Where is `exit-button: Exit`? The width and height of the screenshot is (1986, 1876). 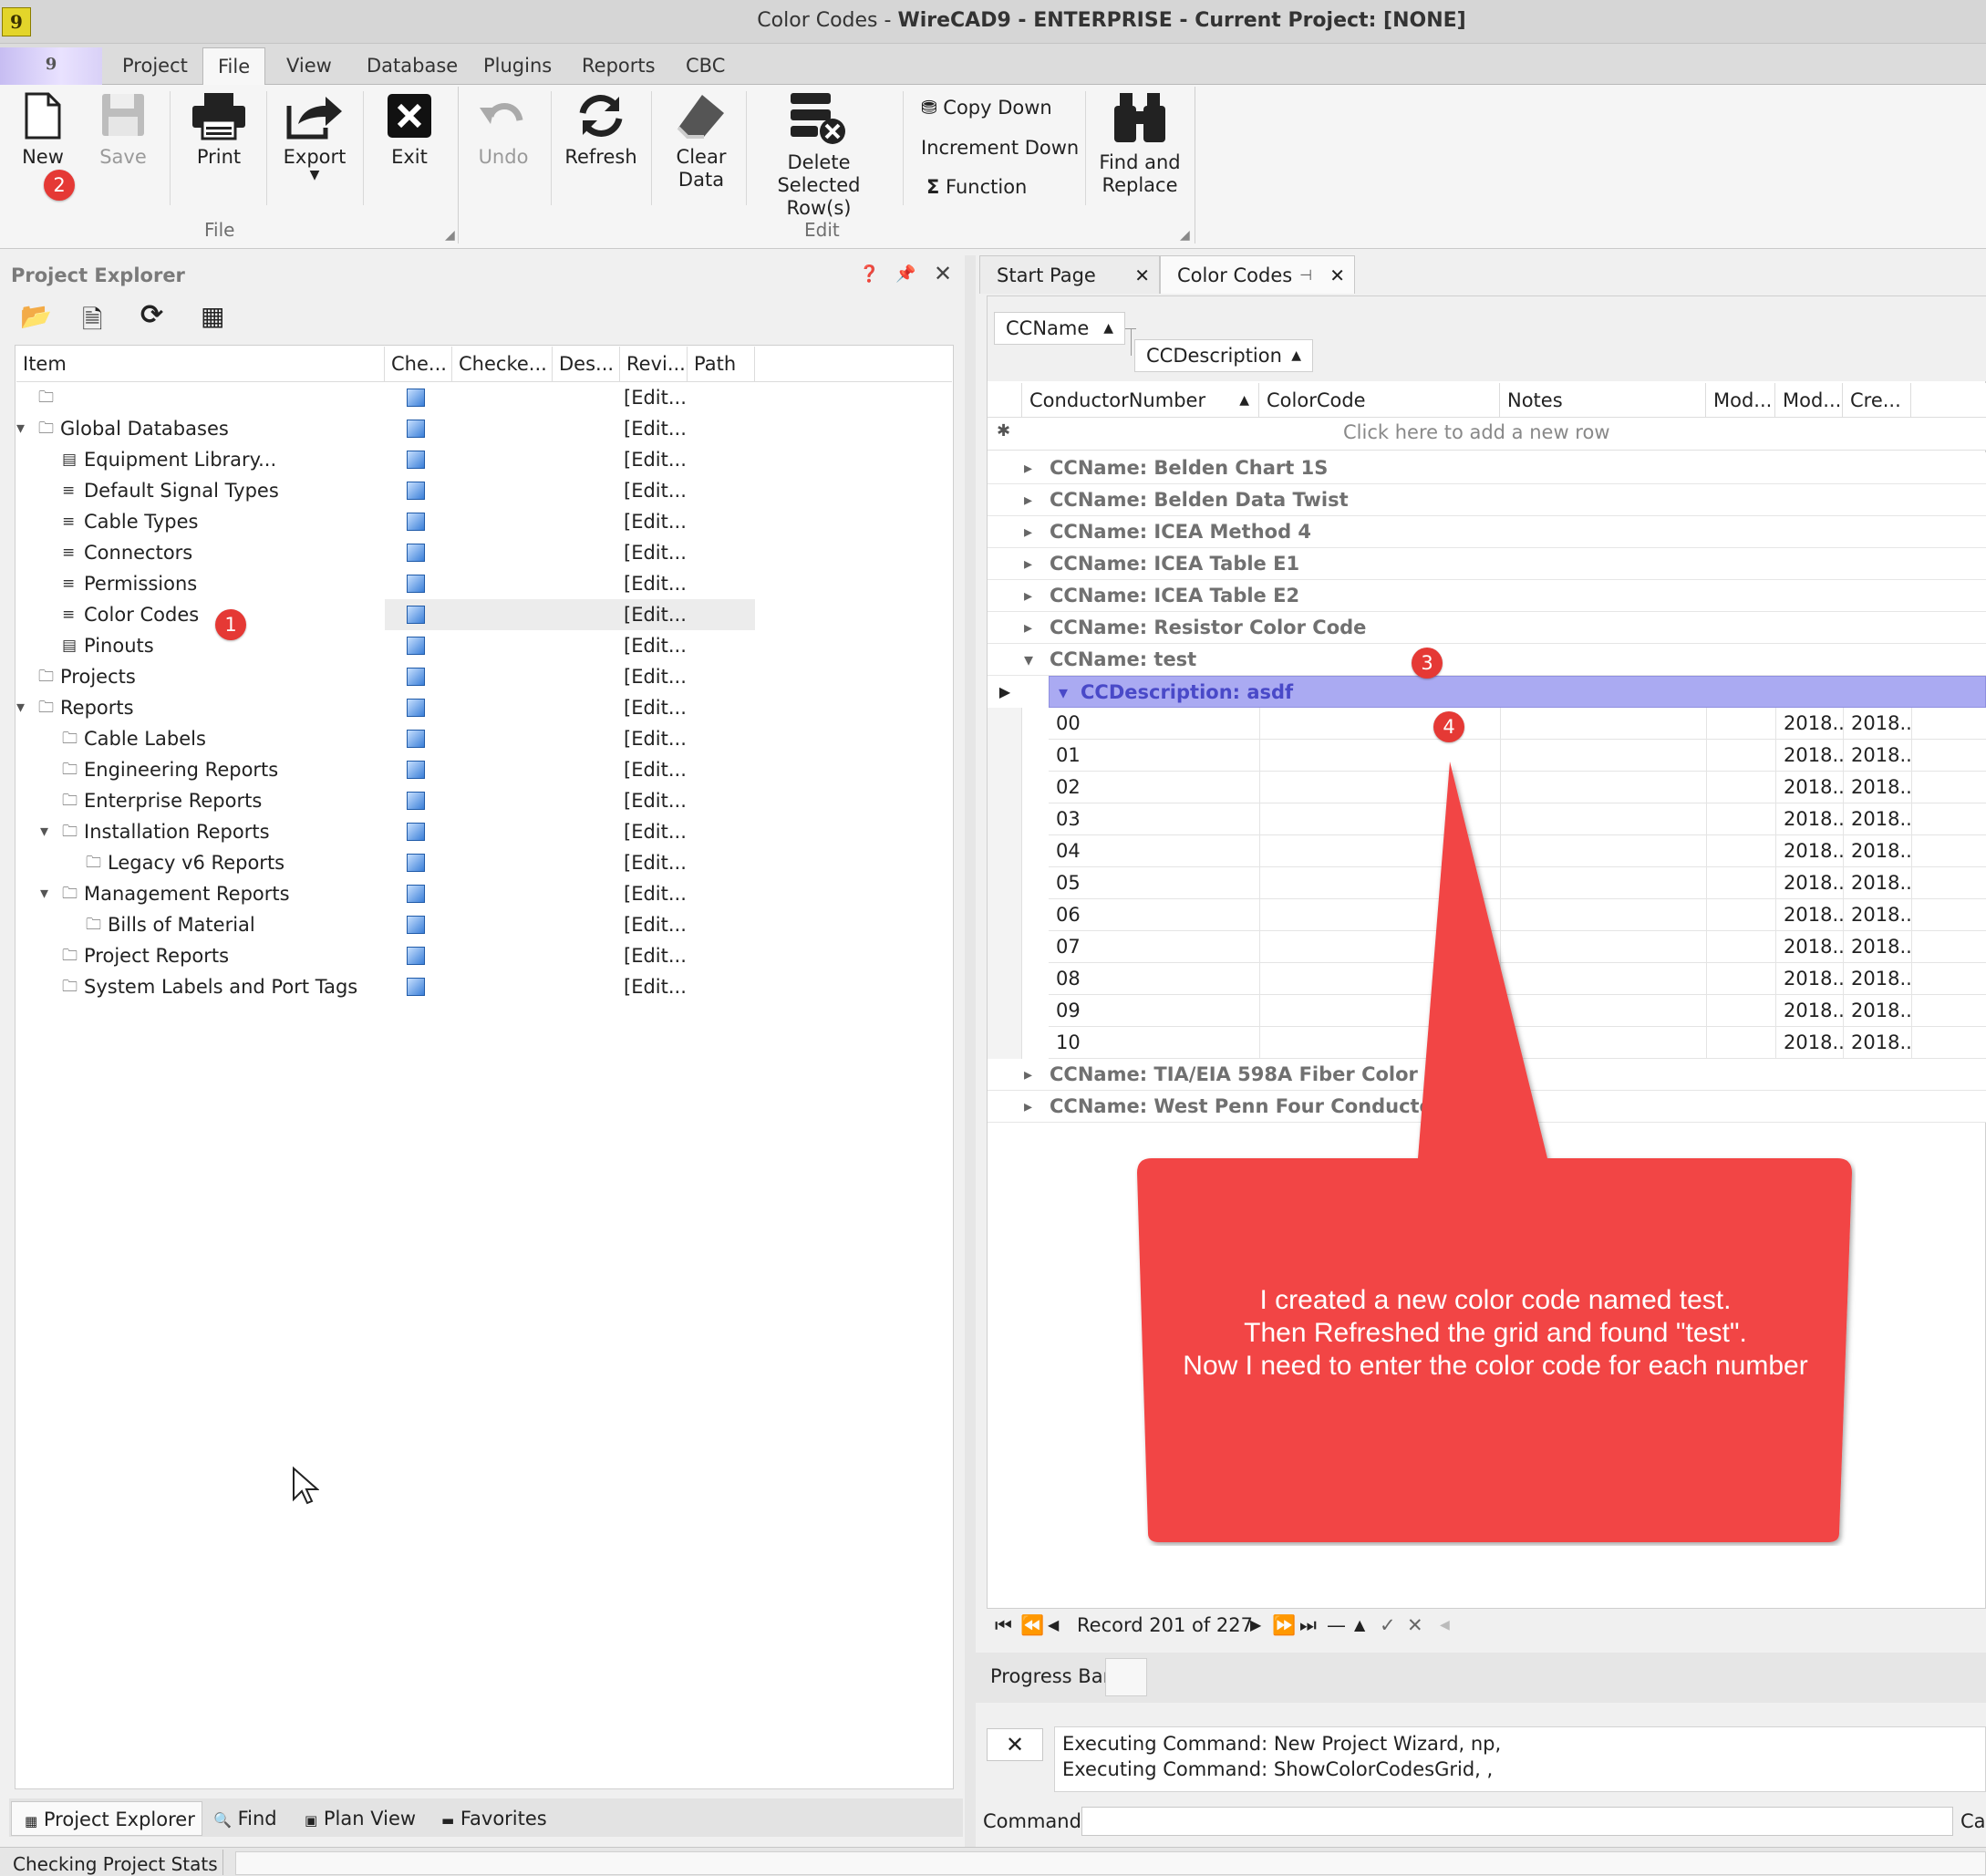 exit-button: Exit is located at coordinates (410, 130).